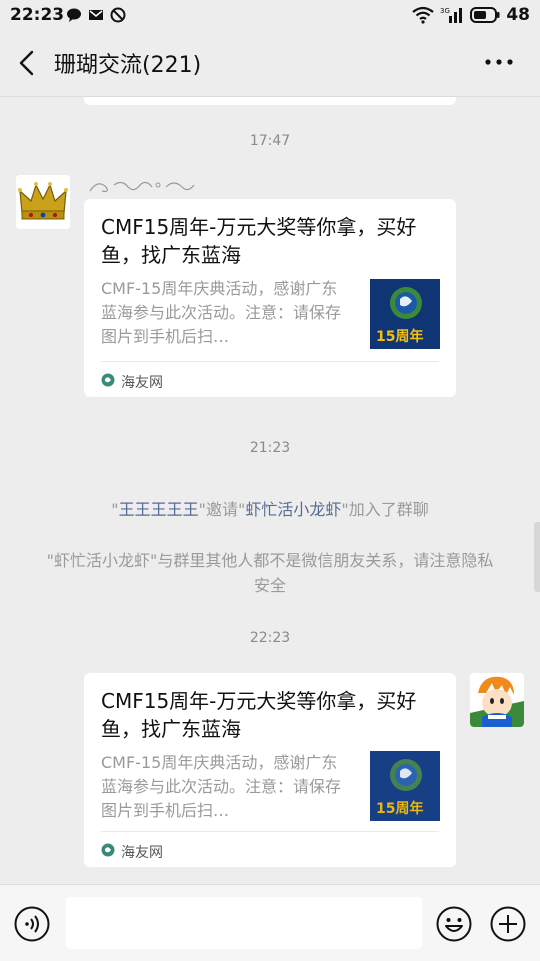 The width and height of the screenshot is (540, 961). What do you see at coordinates (423, 15) in the screenshot?
I see `wifi-icon` at bounding box center [423, 15].